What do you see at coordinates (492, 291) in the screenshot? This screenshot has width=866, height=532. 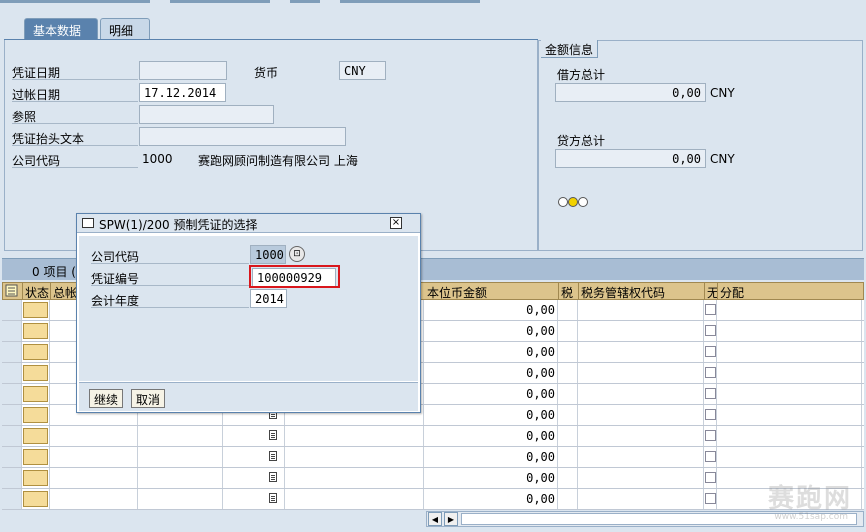 I see `col-local-amount: 本位币金额` at bounding box center [492, 291].